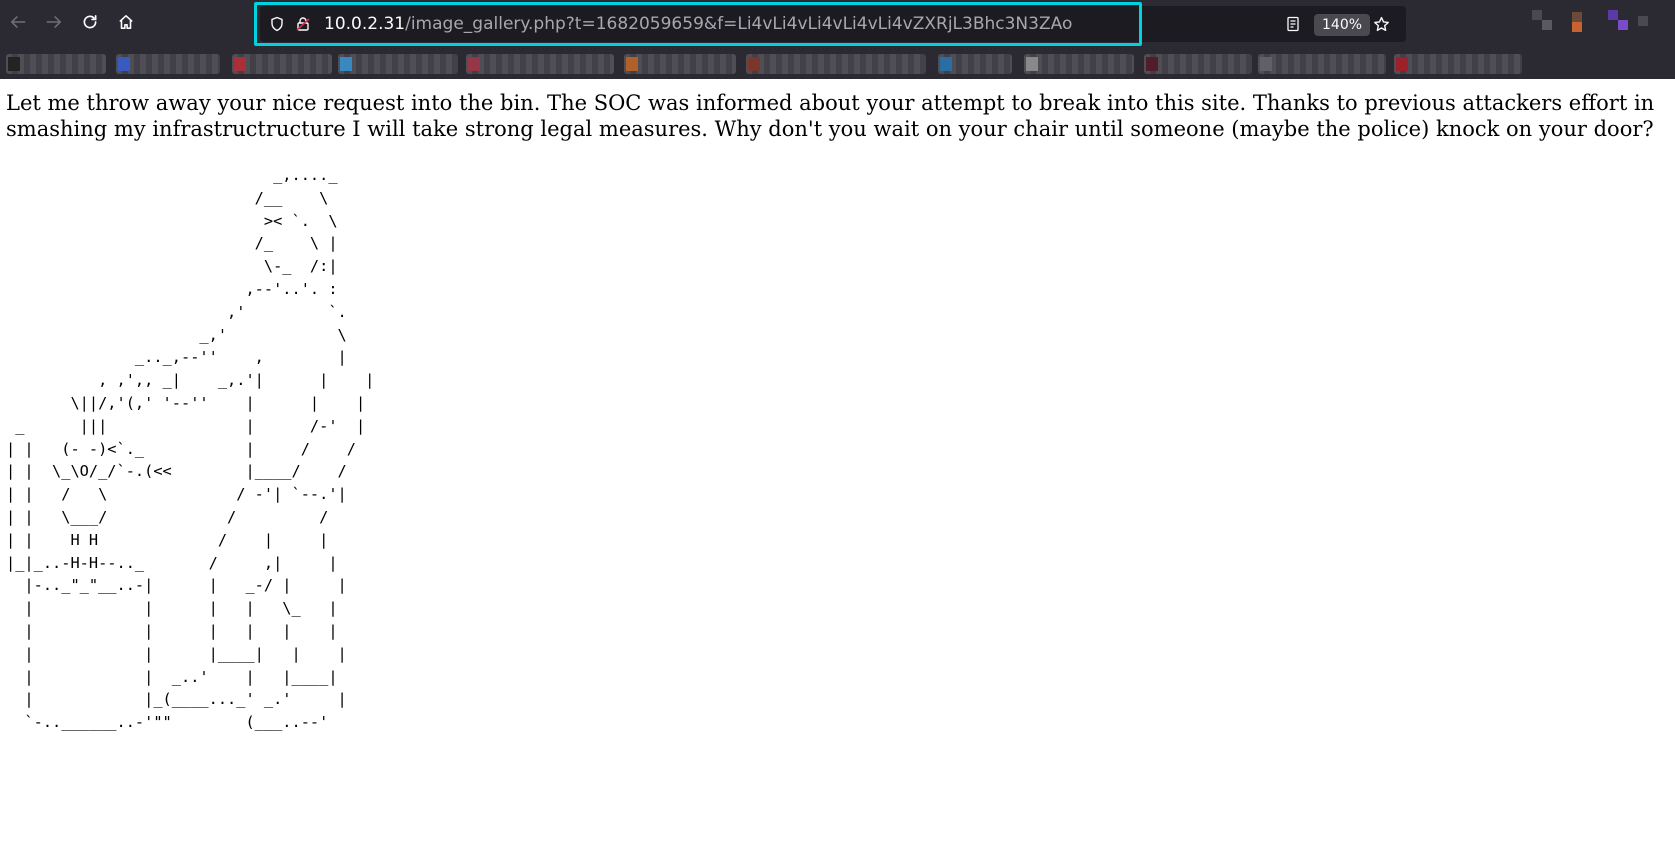 Image resolution: width=1675 pixels, height=864 pixels. I want to click on arrow-right-icon, so click(54, 24).